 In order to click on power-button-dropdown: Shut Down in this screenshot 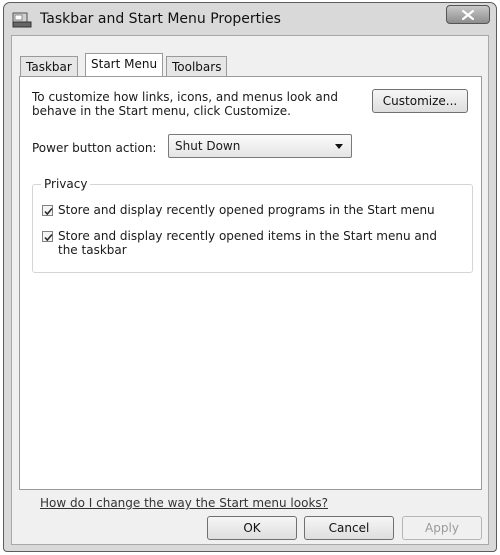, I will do `click(260, 146)`.